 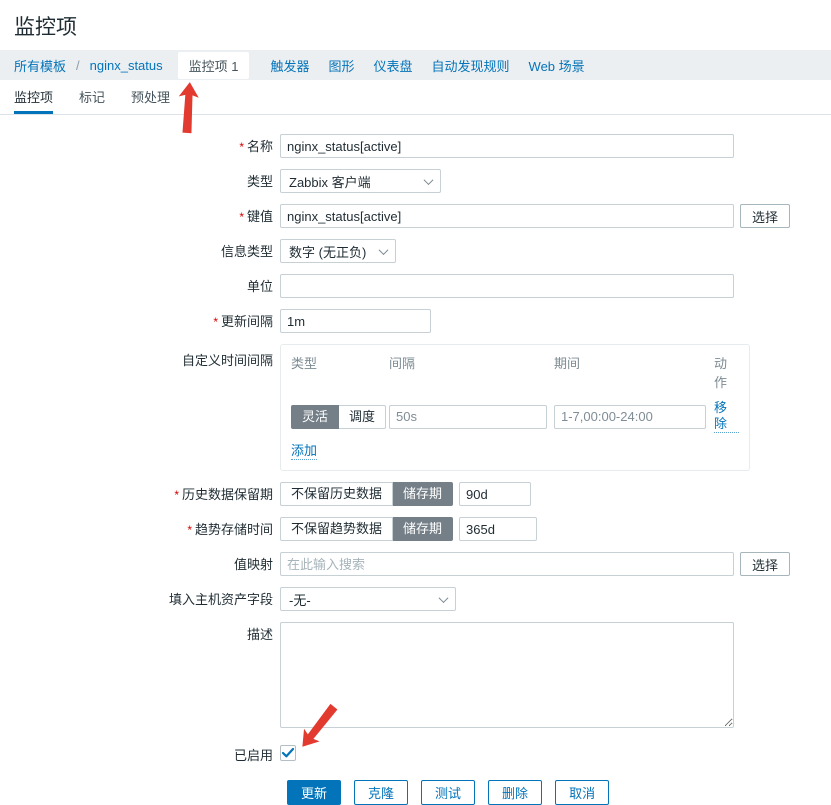 I want to click on row-name: * 名称, so click(x=415, y=146).